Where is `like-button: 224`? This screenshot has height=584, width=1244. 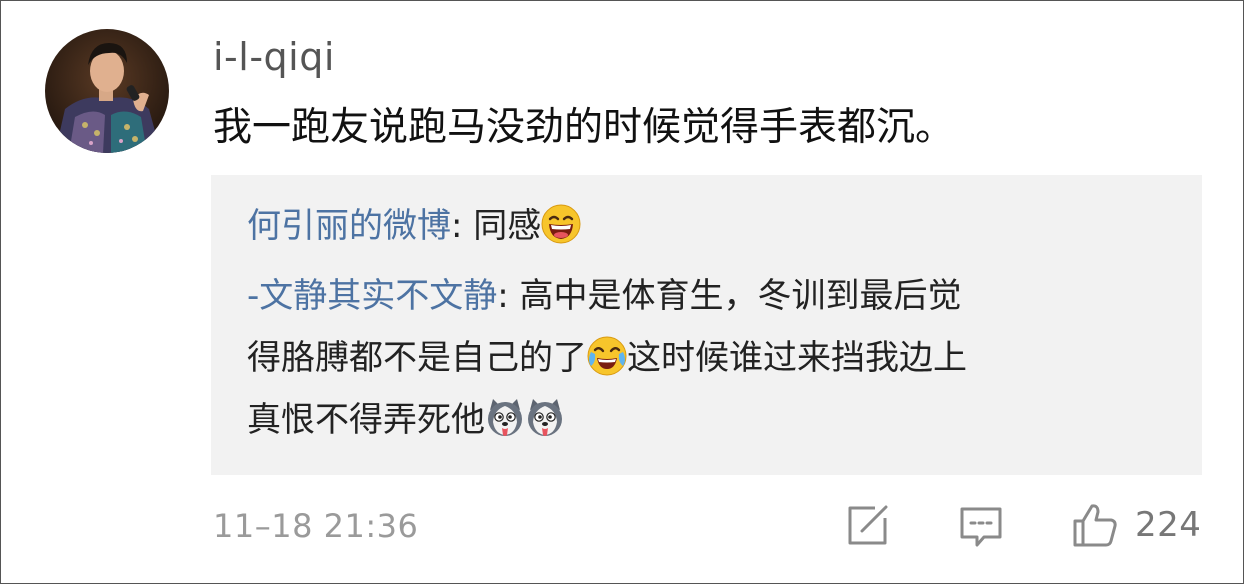
like-button: 224 is located at coordinates (1136, 525).